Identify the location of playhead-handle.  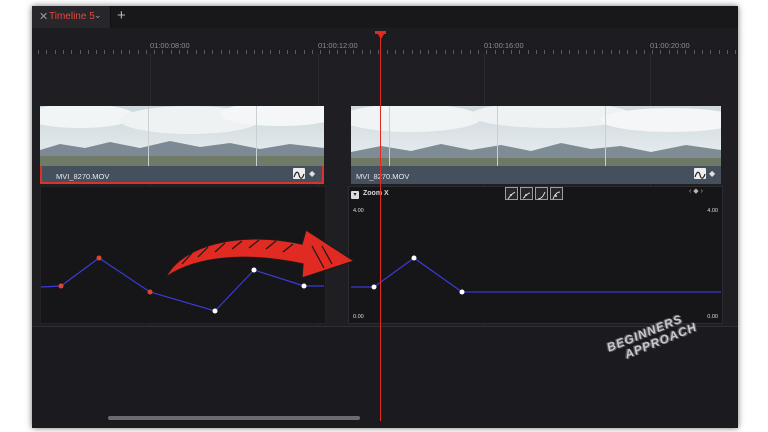
(381, 35).